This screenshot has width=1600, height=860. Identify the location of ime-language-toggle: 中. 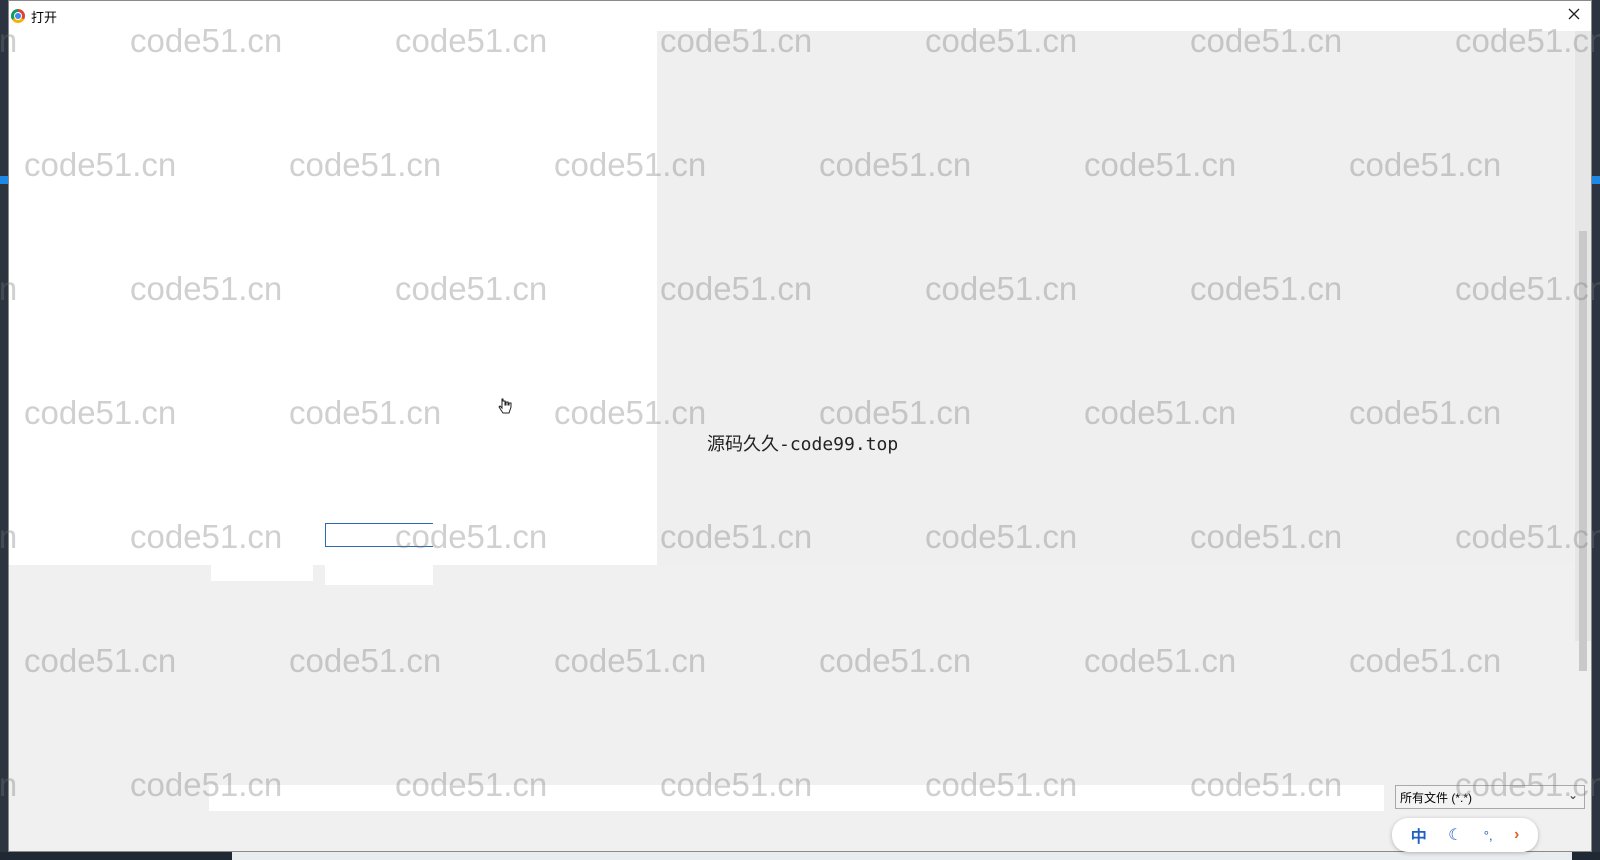
(1419, 835).